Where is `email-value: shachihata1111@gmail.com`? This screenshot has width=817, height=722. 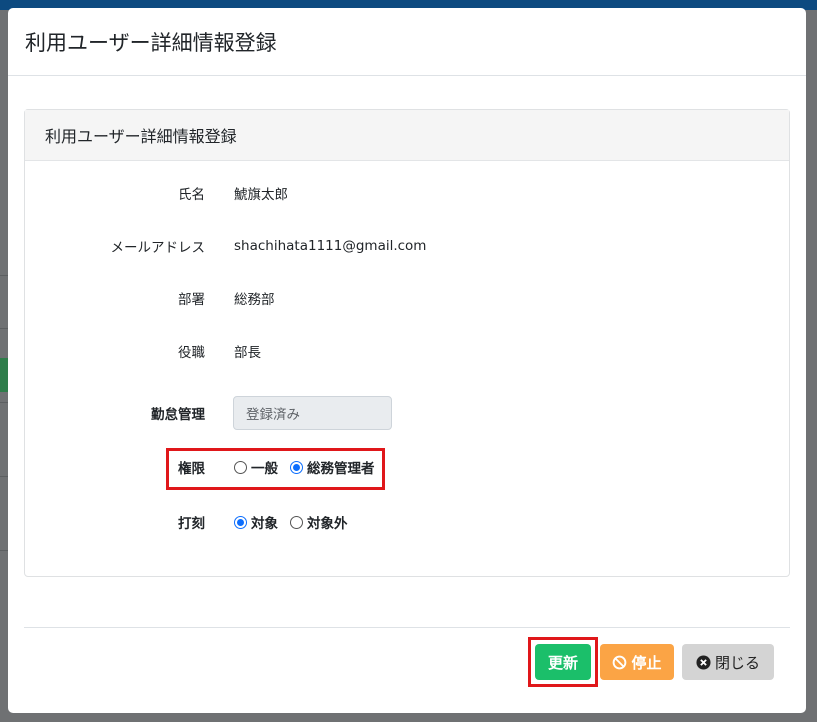 email-value: shachihata1111@gmail.com is located at coordinates (330, 246).